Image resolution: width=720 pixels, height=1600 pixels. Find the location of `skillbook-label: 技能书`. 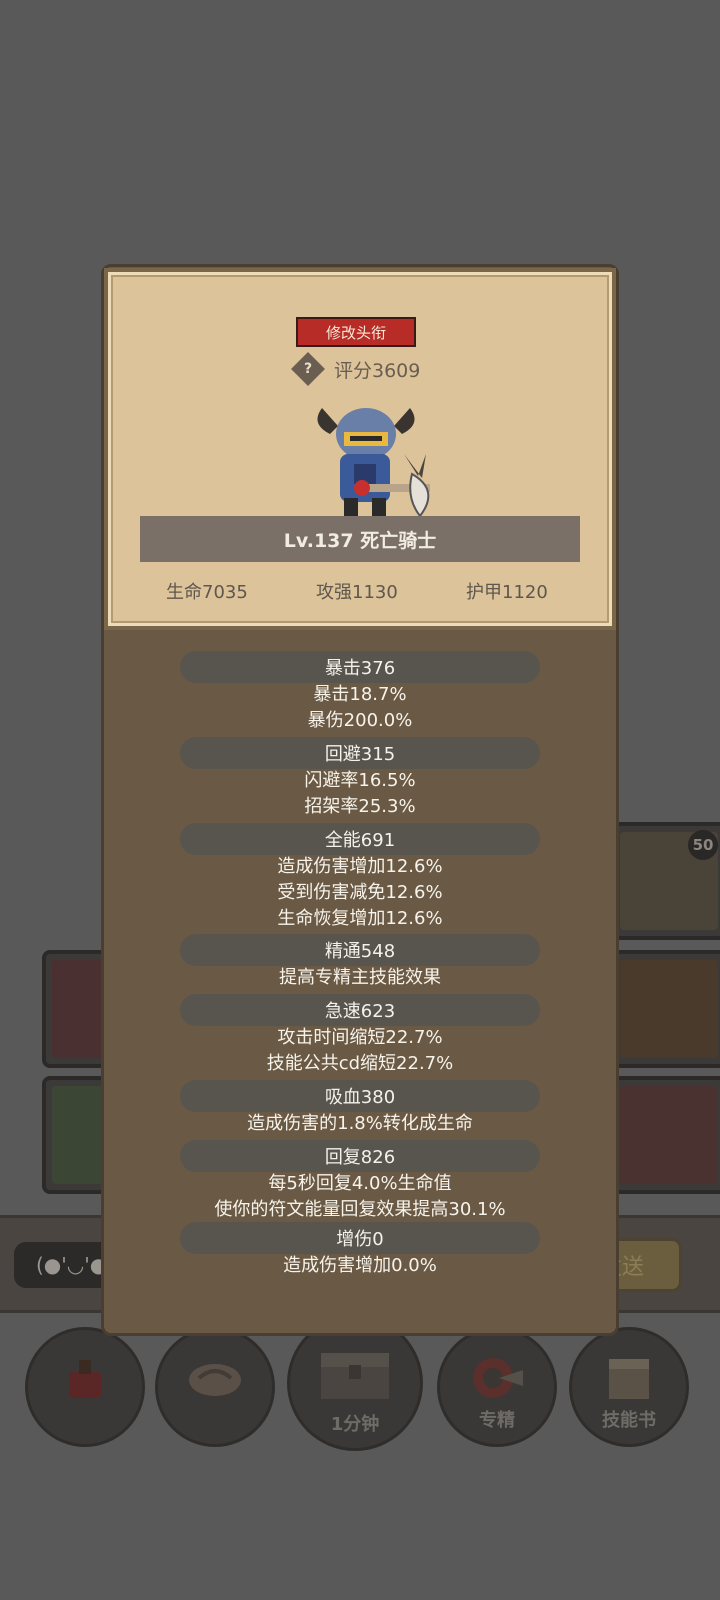

skillbook-label: 技能书 is located at coordinates (629, 1420).